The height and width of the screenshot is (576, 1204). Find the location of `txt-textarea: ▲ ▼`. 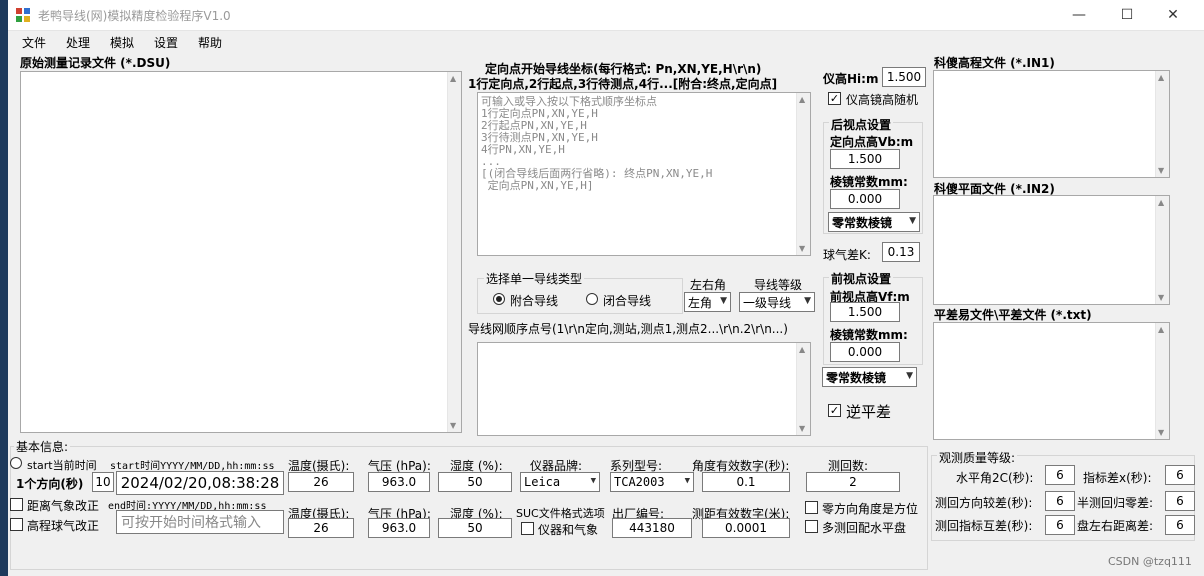

txt-textarea: ▲ ▼ is located at coordinates (1051, 381).